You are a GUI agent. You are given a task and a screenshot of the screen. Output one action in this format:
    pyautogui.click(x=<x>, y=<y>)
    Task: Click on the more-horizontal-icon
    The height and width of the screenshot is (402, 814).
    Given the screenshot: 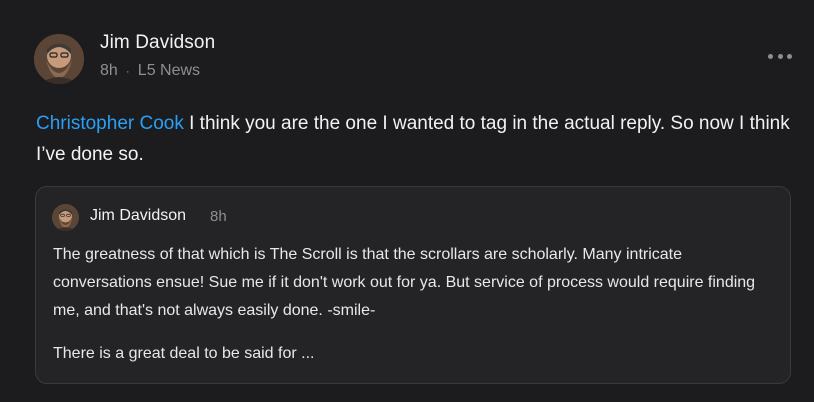 What is the action you would take?
    pyautogui.click(x=780, y=56)
    